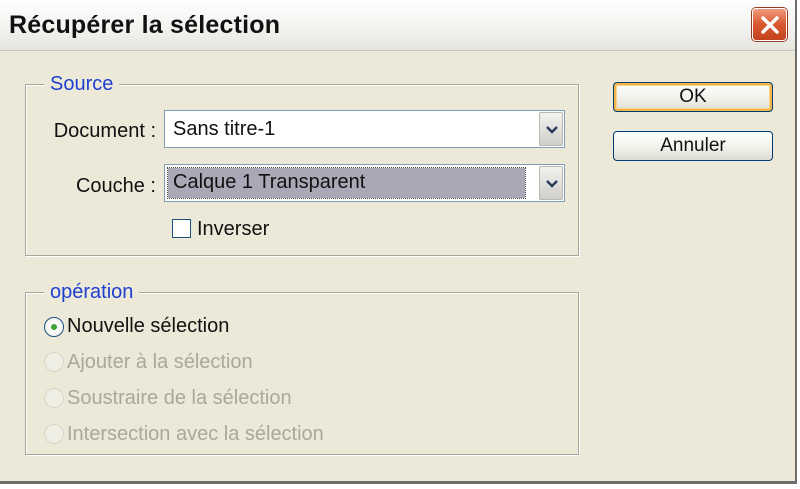  Describe the element at coordinates (145, 25) in the screenshot. I see `dialog-title: Récupérer la sélection` at that location.